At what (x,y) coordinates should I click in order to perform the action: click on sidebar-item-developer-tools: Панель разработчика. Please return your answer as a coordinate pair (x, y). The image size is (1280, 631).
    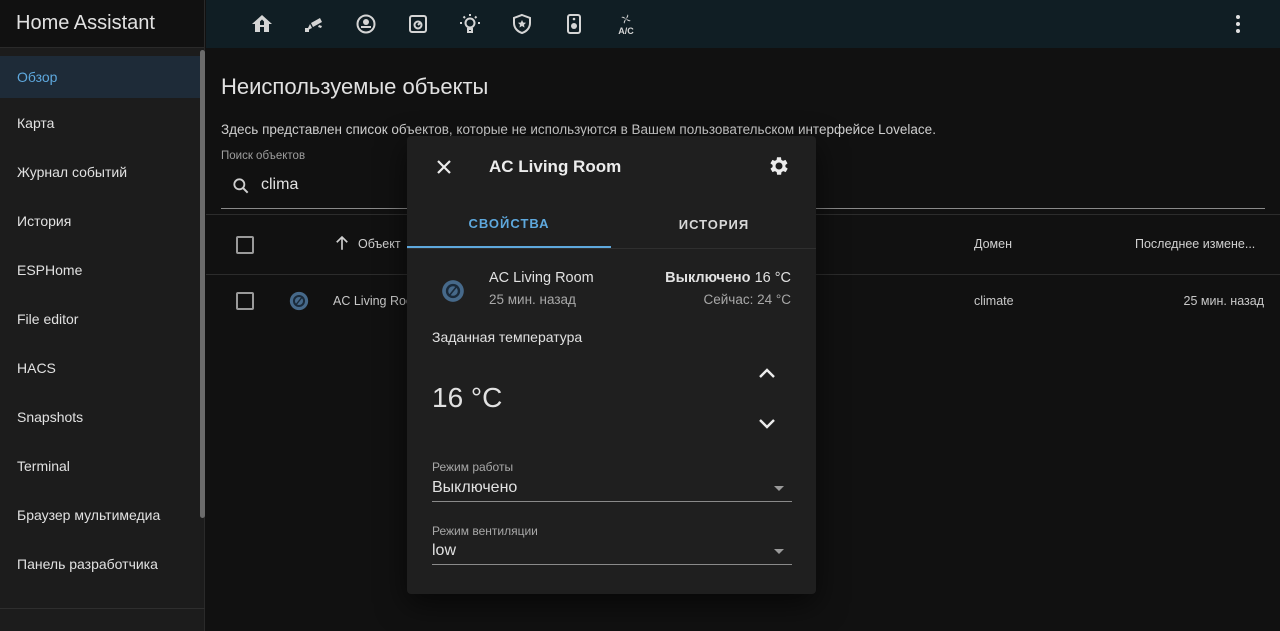
    Looking at the image, I should click on (102, 563).